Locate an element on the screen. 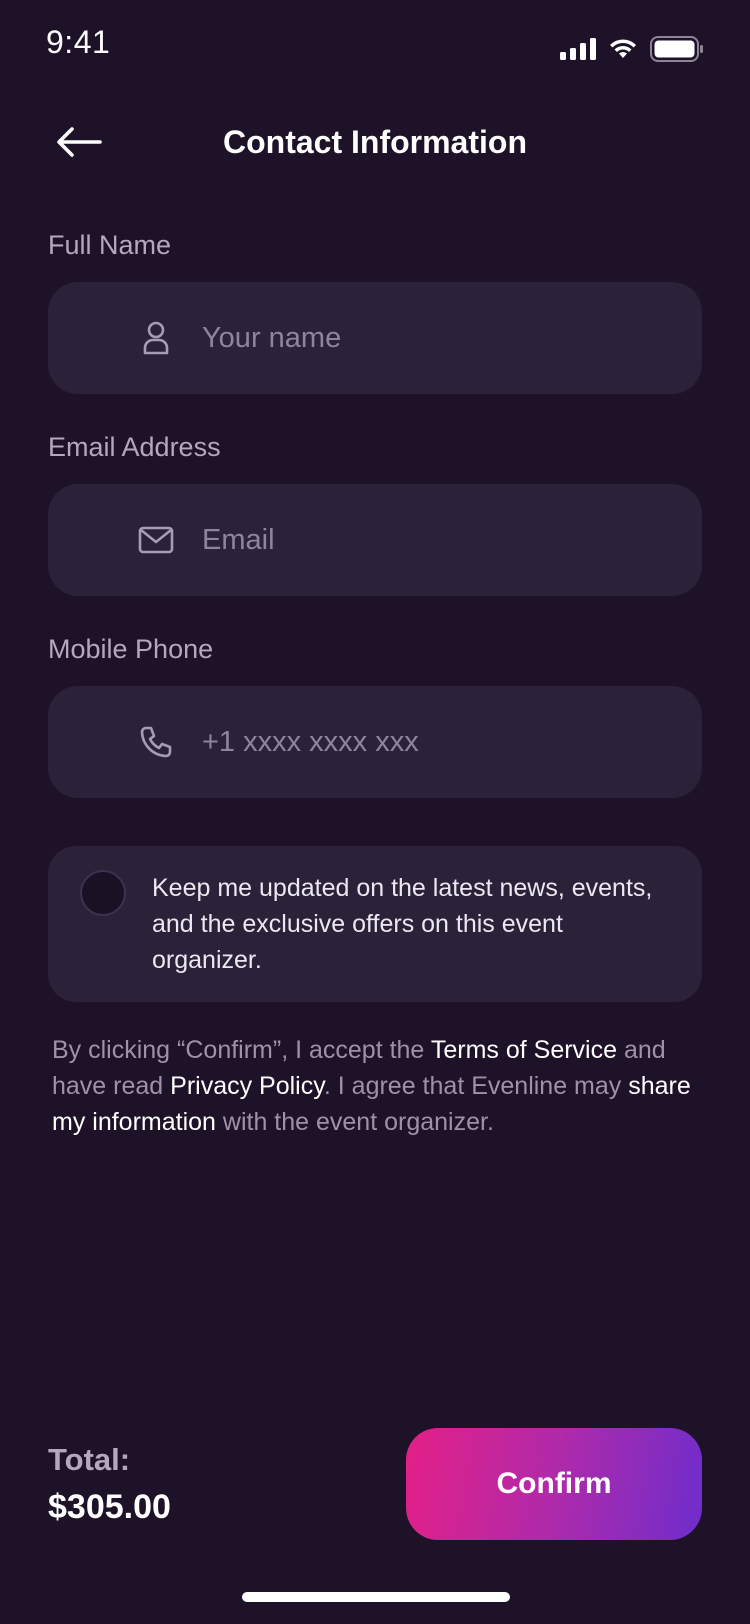  header: Contact Information is located at coordinates (375, 145).